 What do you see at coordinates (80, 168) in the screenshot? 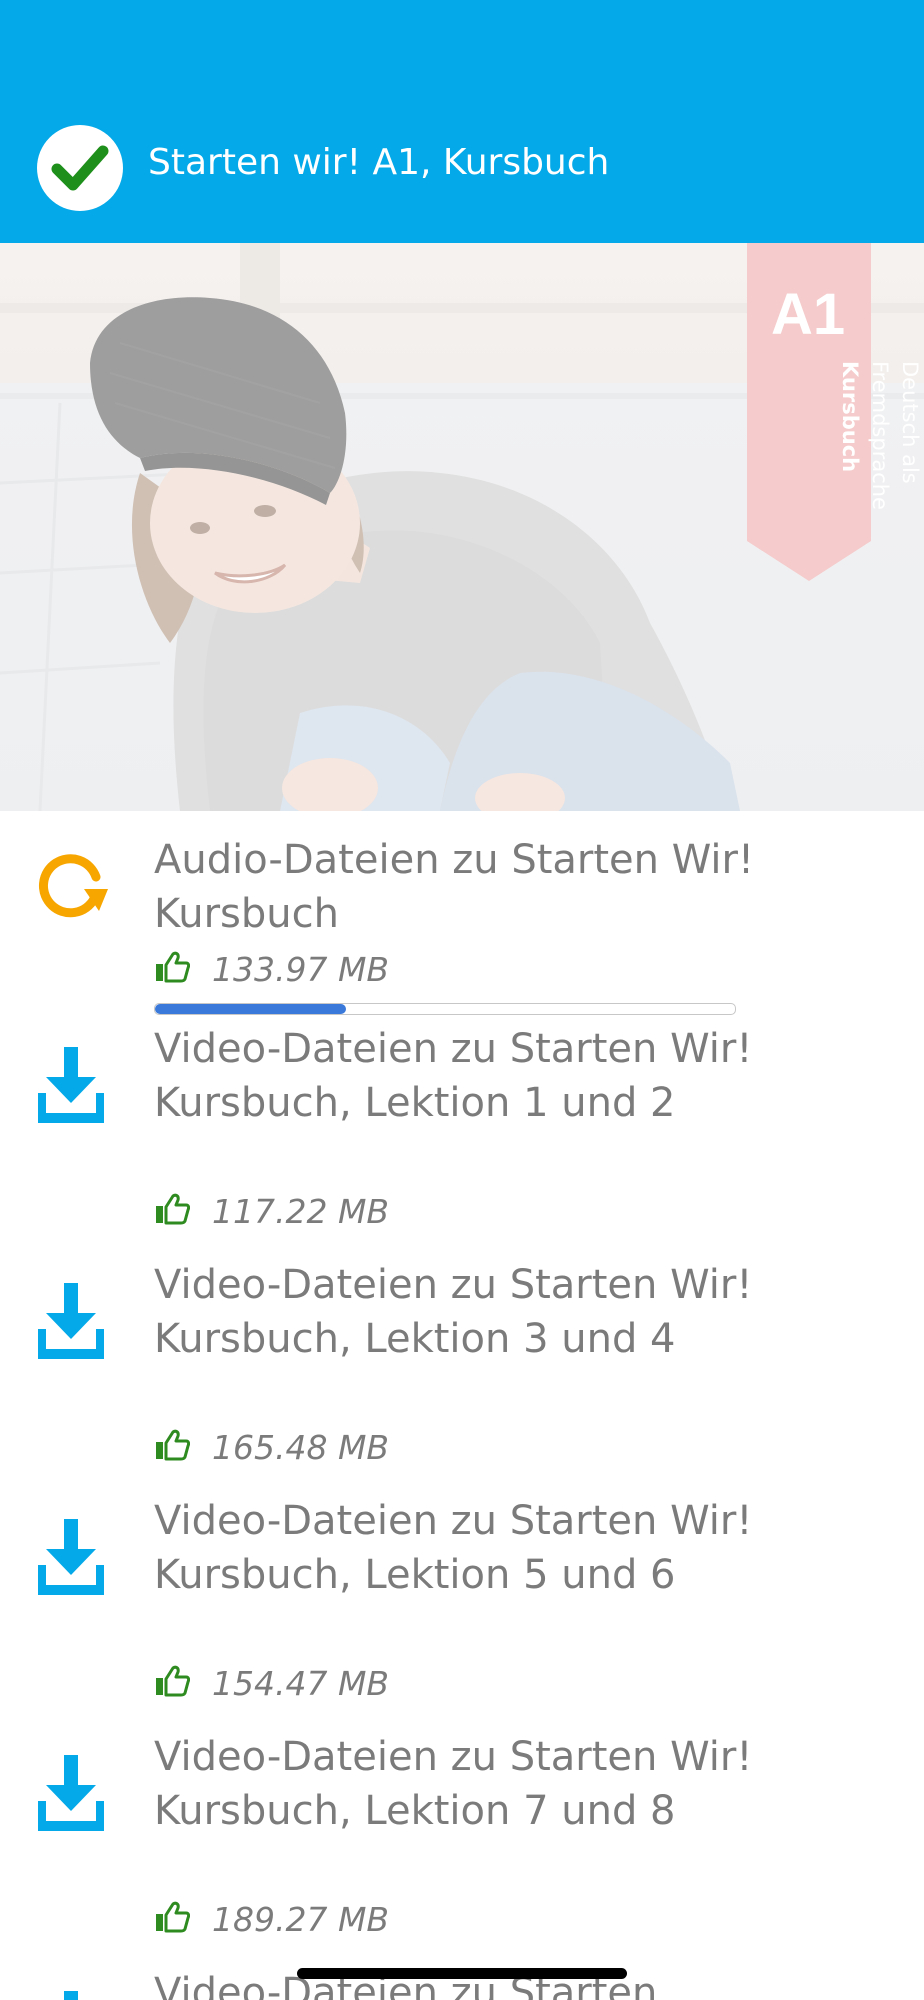
I see `check-circle-icon` at bounding box center [80, 168].